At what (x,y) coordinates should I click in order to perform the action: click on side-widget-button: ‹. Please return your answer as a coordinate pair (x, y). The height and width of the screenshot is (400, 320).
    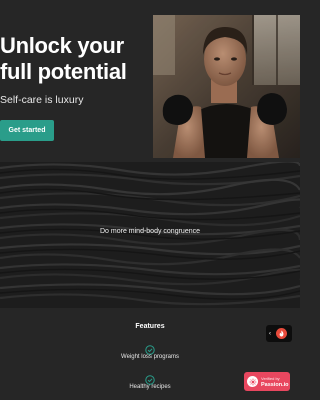
    Looking at the image, I should click on (279, 333).